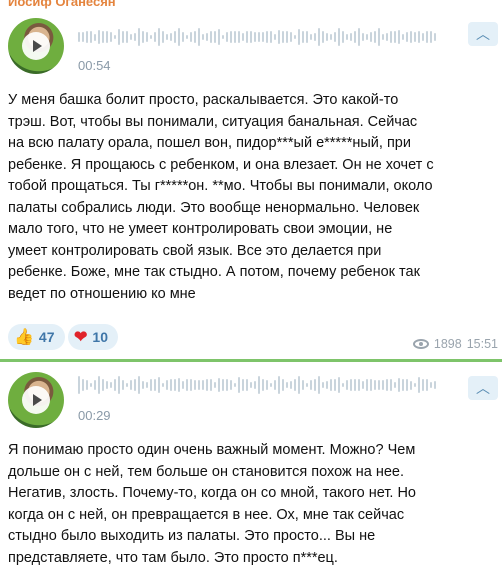 Image resolution: width=502 pixels, height=578 pixels. Describe the element at coordinates (24, 337) in the screenshot. I see `thumbs-up-icon: 👍` at that location.